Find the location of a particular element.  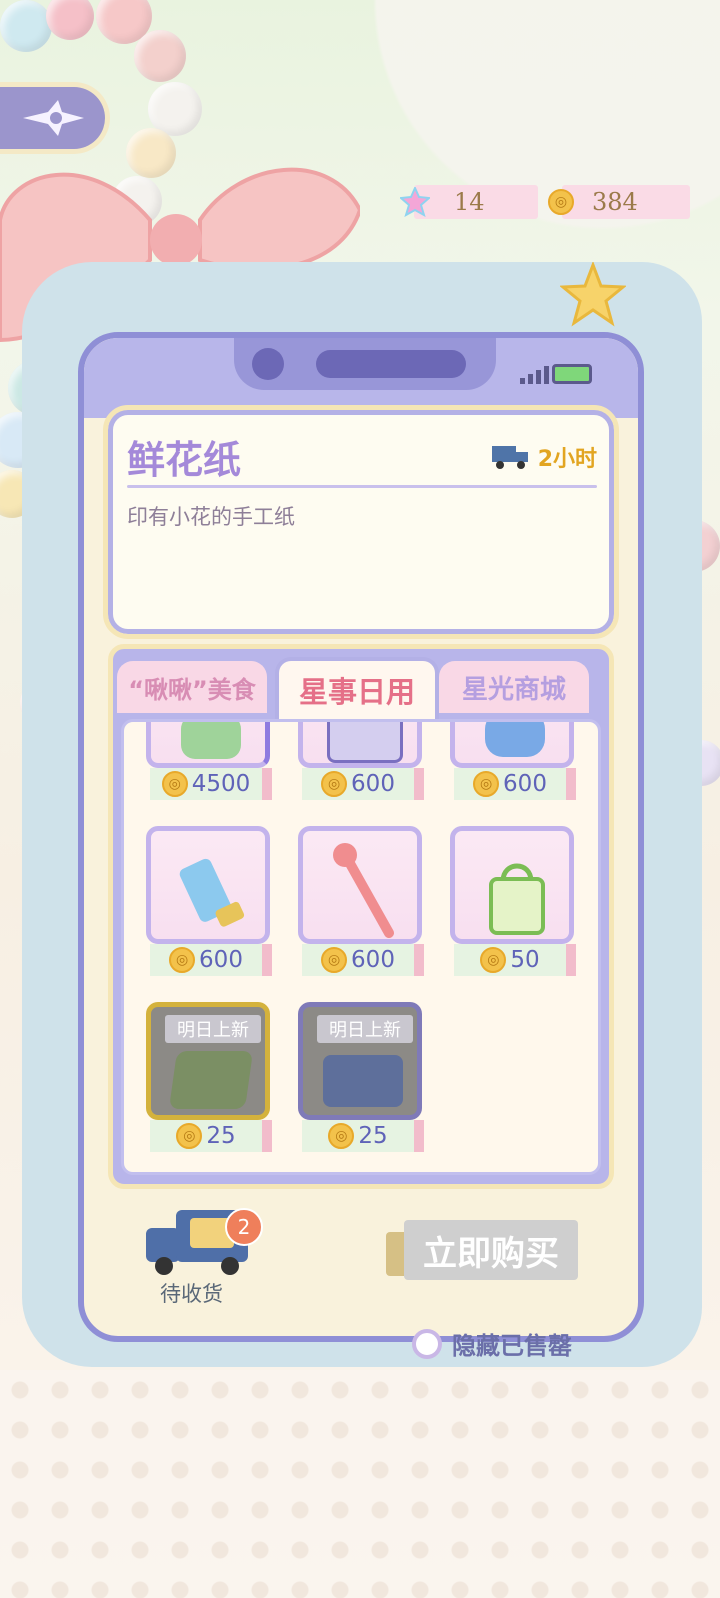

delivery-time-text: 2小时 is located at coordinates (567, 459).